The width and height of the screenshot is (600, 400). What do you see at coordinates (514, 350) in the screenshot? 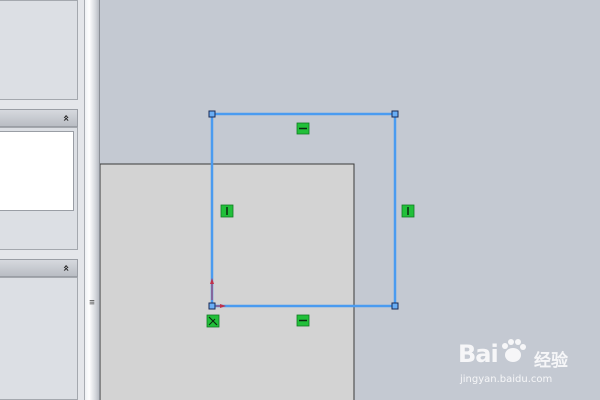
I see `paw-logo-icon` at bounding box center [514, 350].